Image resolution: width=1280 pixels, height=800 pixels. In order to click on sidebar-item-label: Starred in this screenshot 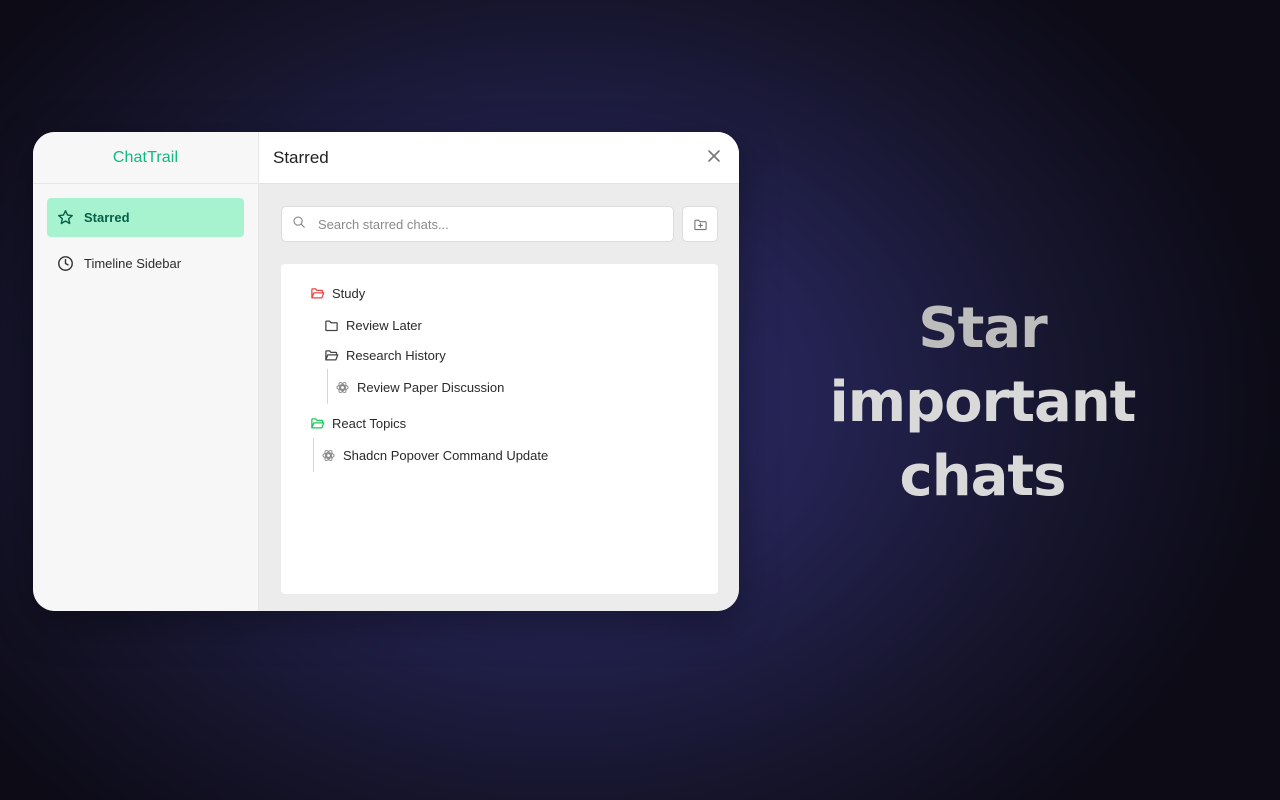, I will do `click(107, 217)`.